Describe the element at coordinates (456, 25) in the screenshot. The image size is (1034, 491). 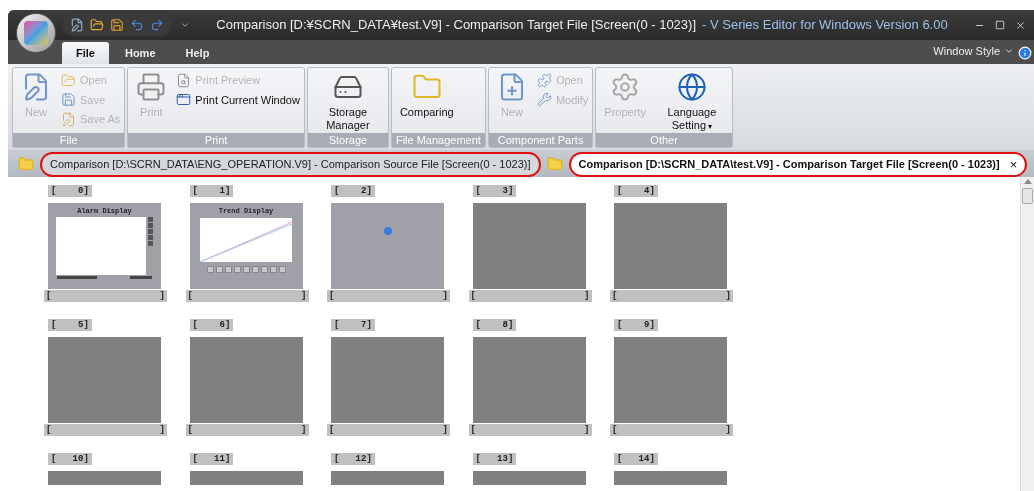
I see `window-title: Comparison [D:¥SCRN_DATA¥test.V9] - Comparison Target File [Screen(0 - 1023)]` at that location.